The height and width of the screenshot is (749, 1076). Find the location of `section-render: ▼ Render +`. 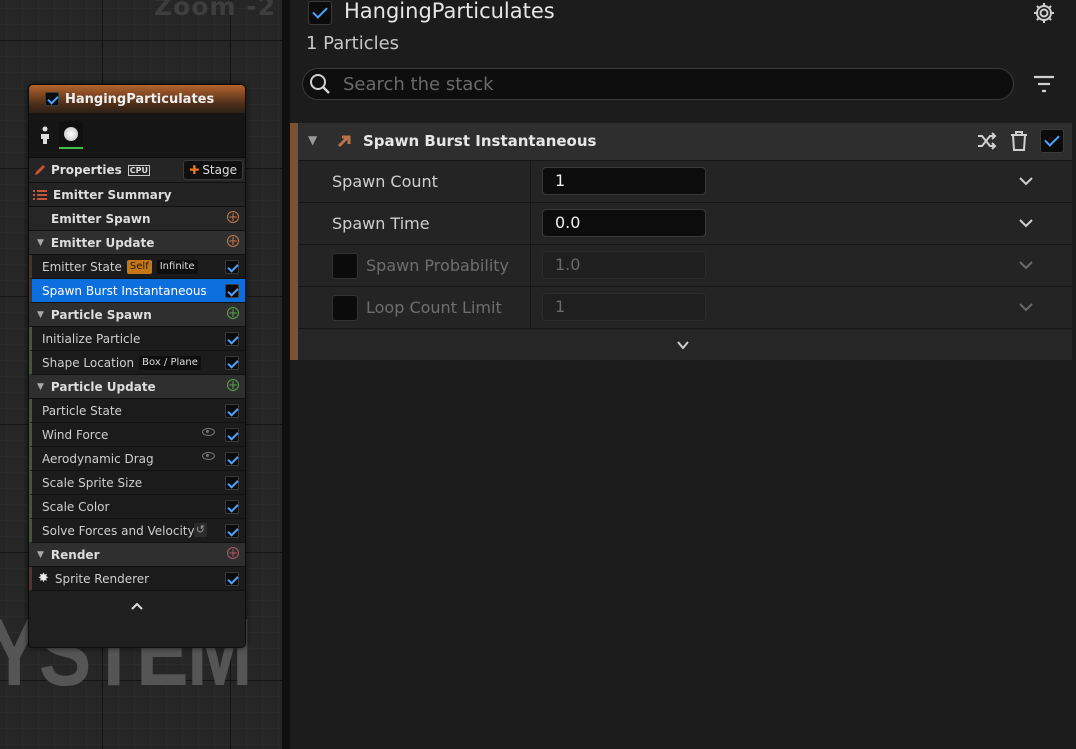

section-render: ▼ Render + is located at coordinates (137, 555).